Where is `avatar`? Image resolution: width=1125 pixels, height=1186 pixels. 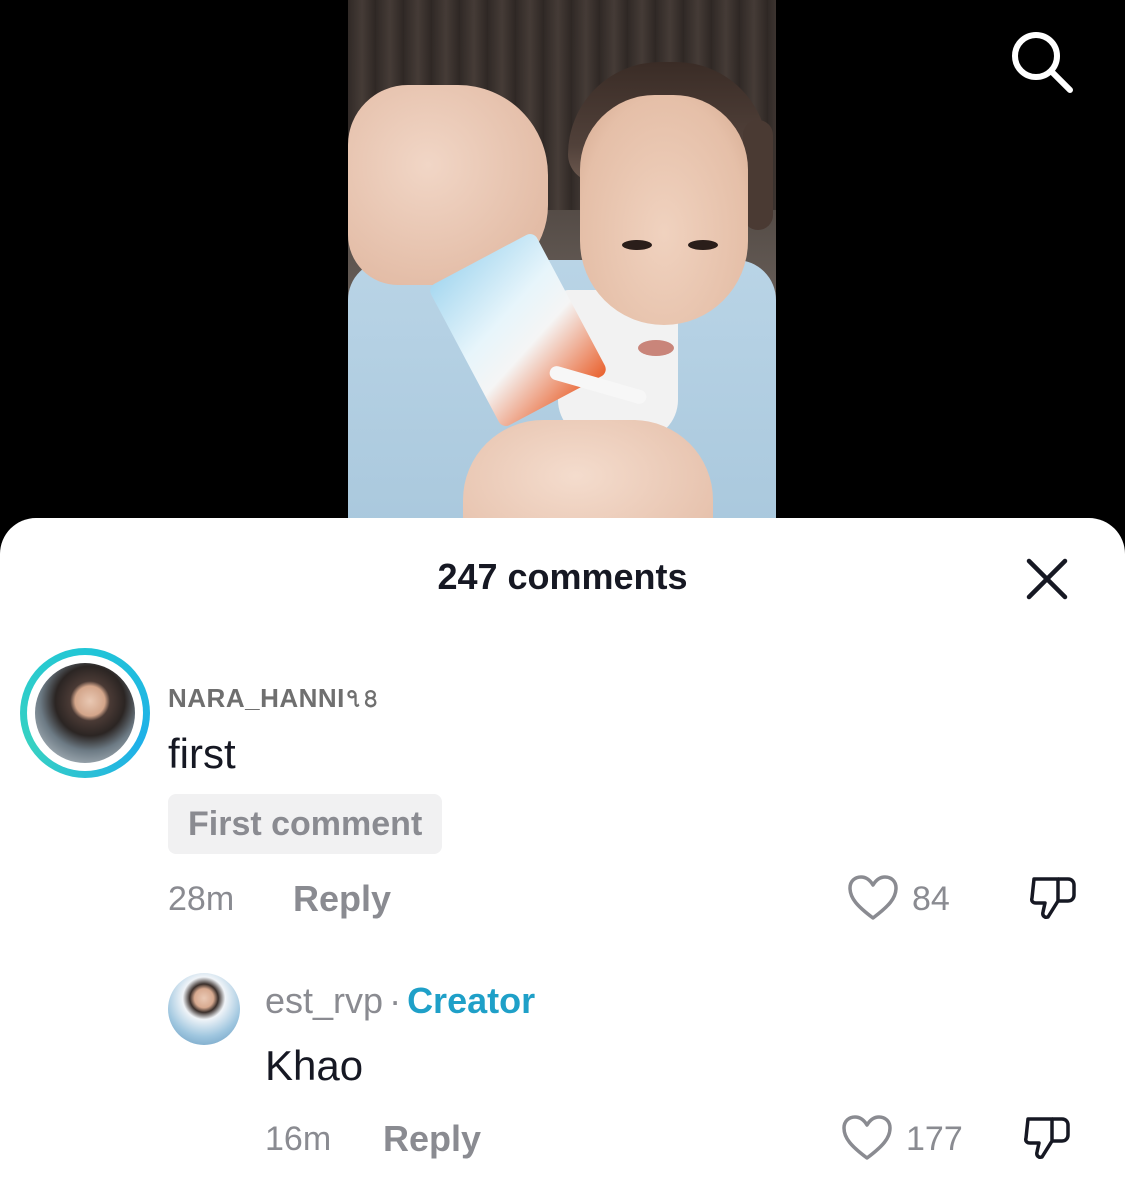
avatar is located at coordinates (85, 713).